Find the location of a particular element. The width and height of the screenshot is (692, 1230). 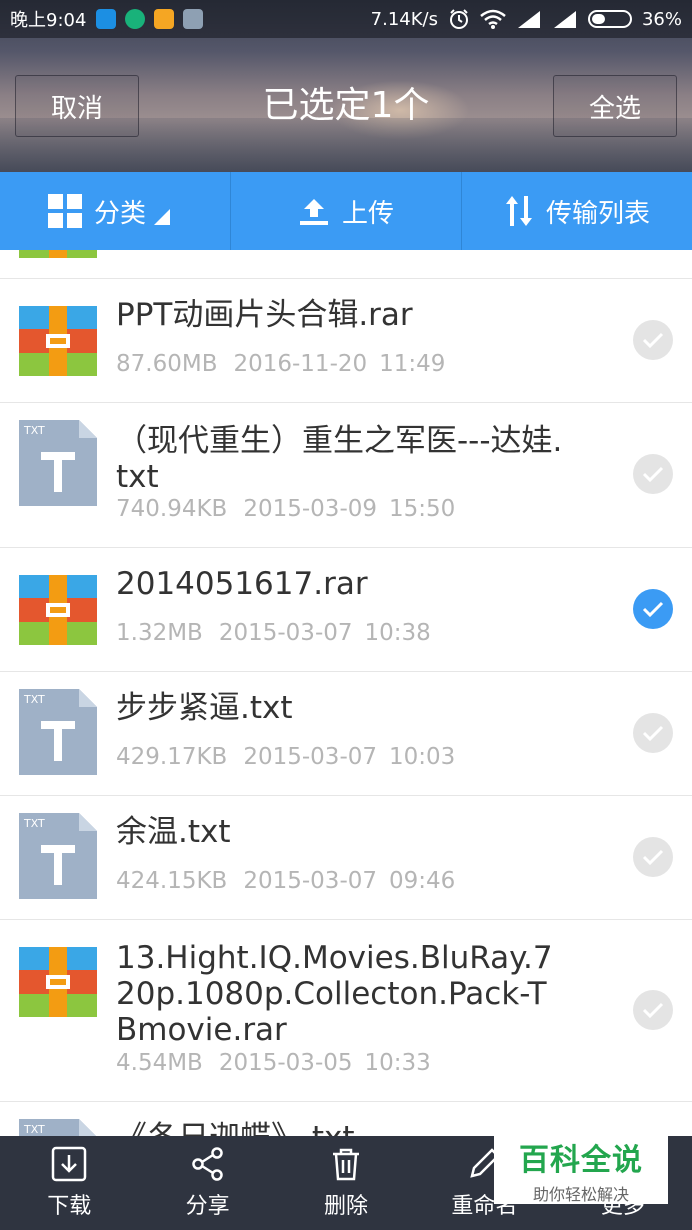

transfer-arrows-icon is located at coordinates (518, 211).